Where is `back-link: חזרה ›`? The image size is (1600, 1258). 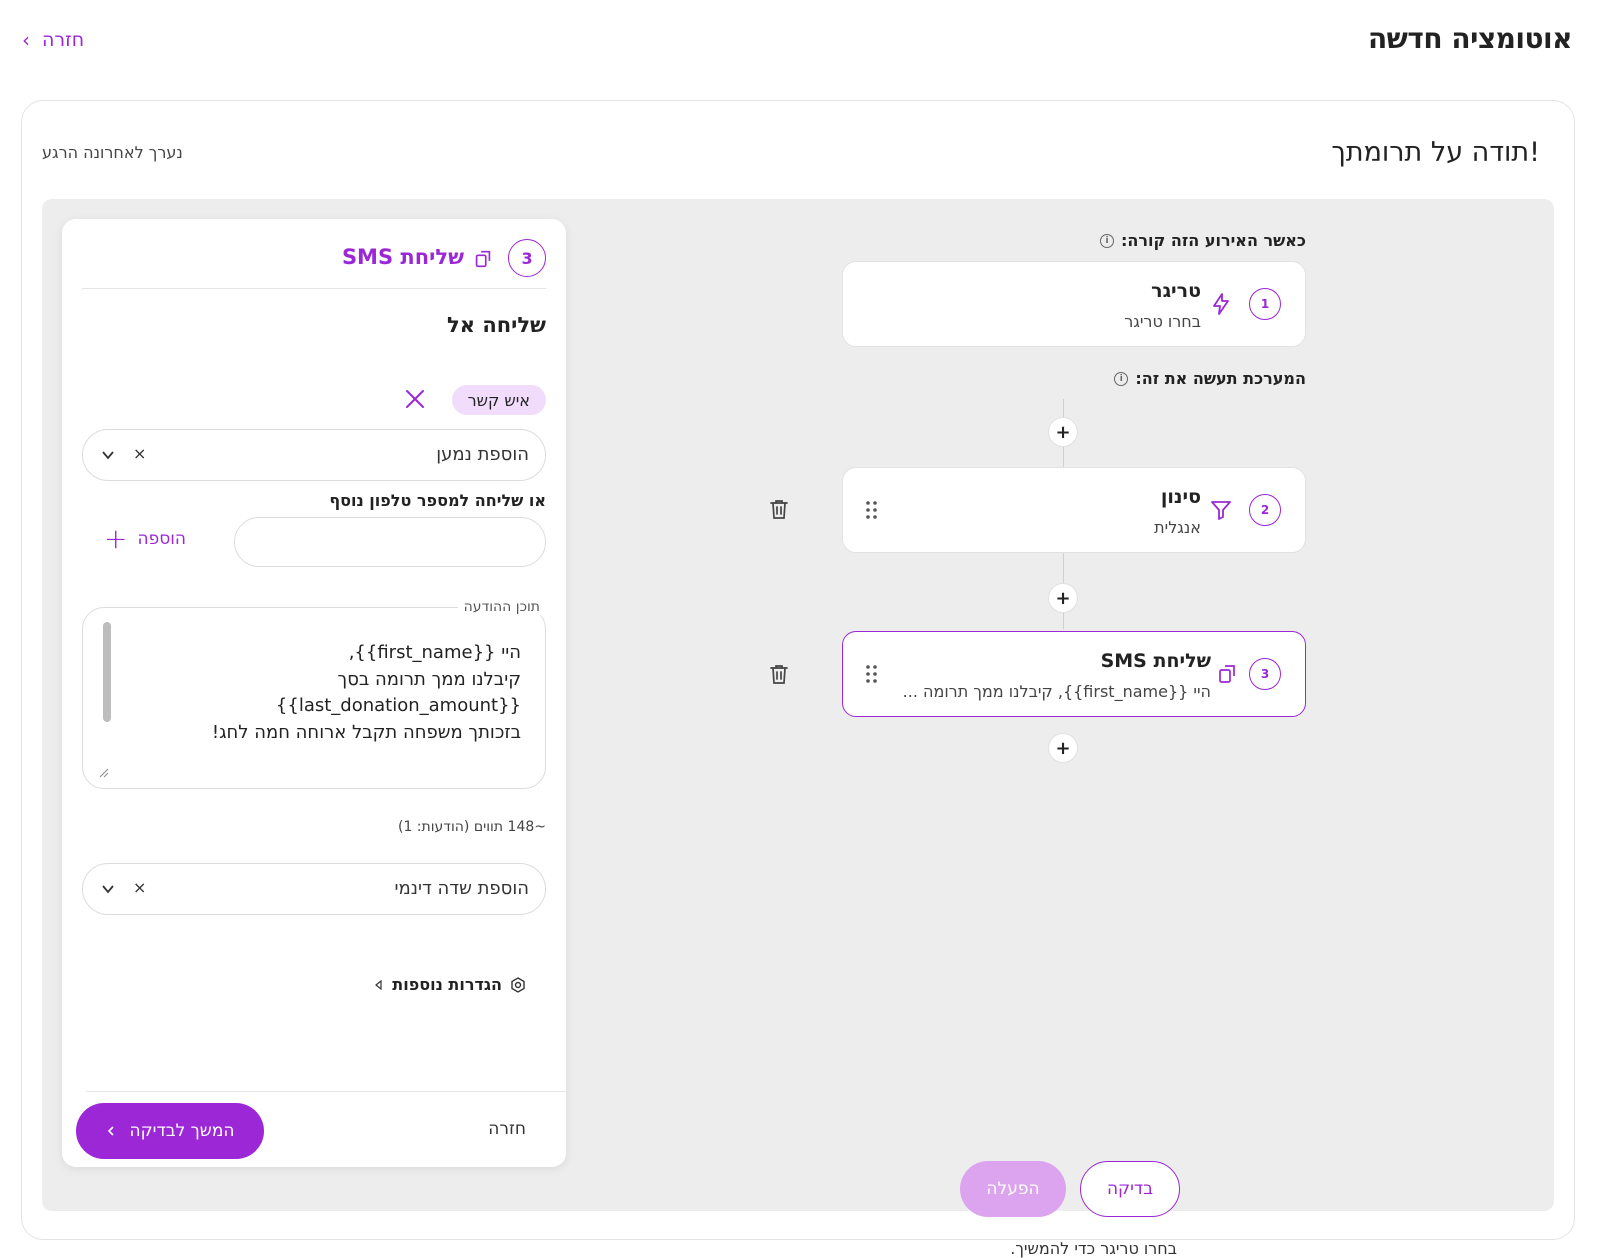 back-link: חזרה › is located at coordinates (53, 40).